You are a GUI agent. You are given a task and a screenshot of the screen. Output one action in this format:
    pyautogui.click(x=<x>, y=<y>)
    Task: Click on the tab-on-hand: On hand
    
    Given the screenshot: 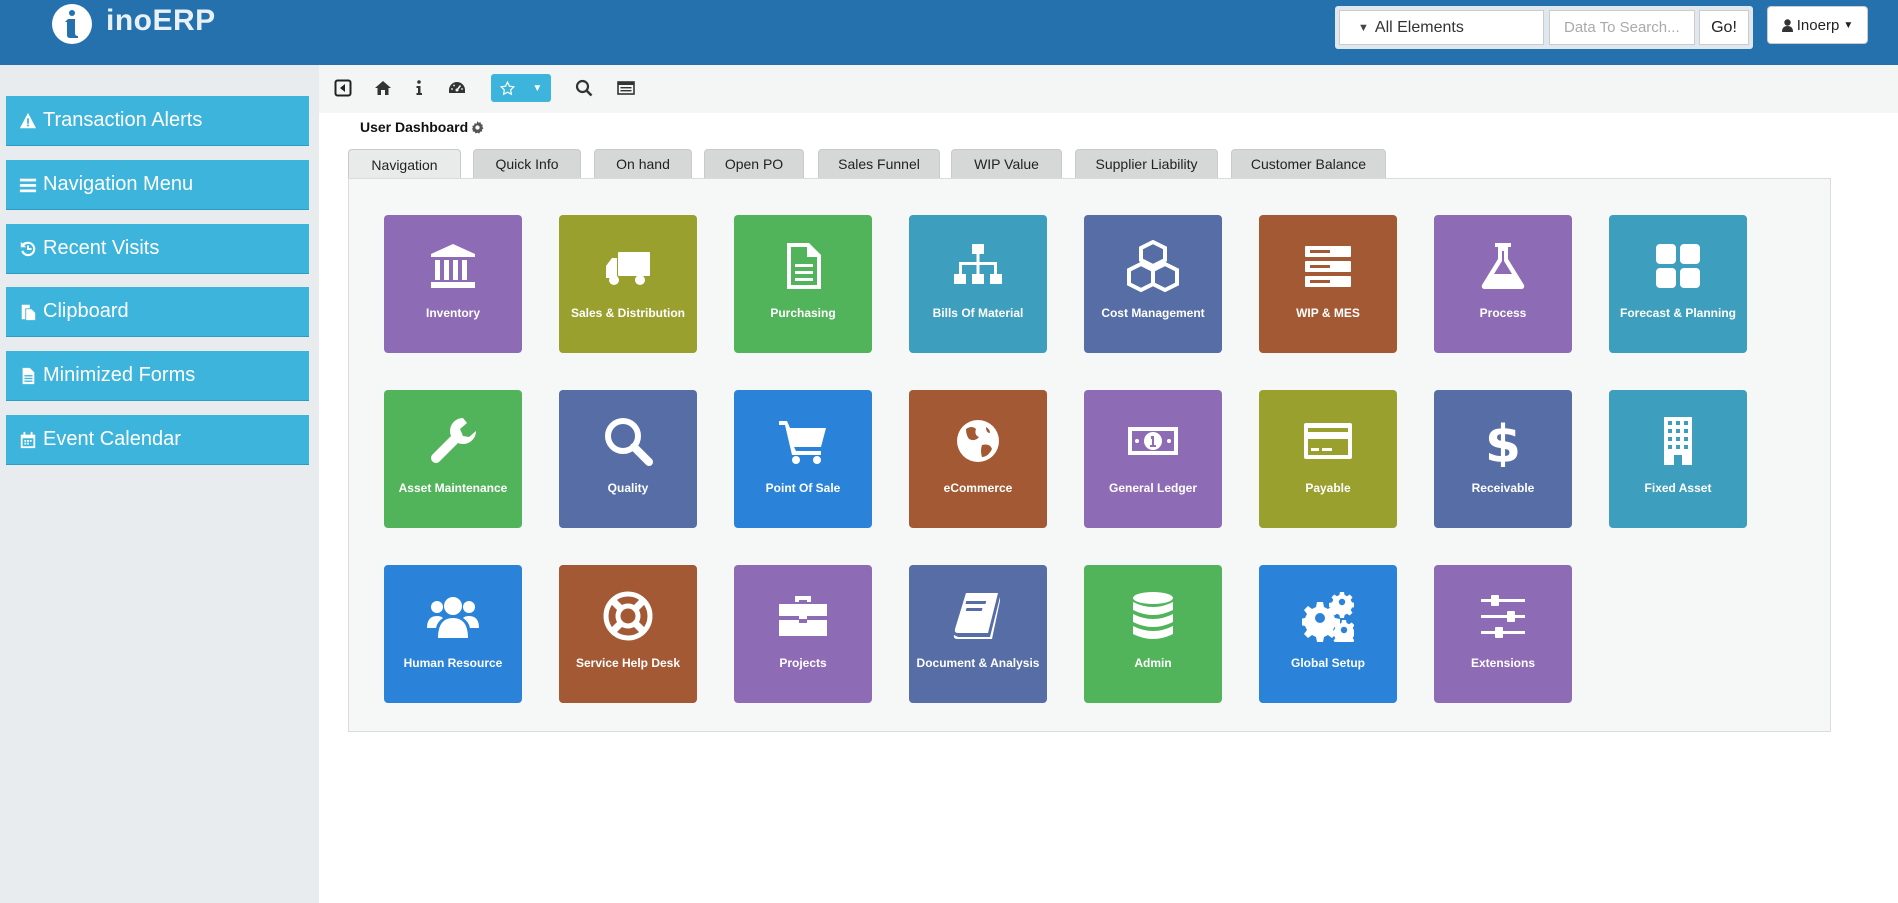 What is the action you would take?
    pyautogui.click(x=643, y=163)
    